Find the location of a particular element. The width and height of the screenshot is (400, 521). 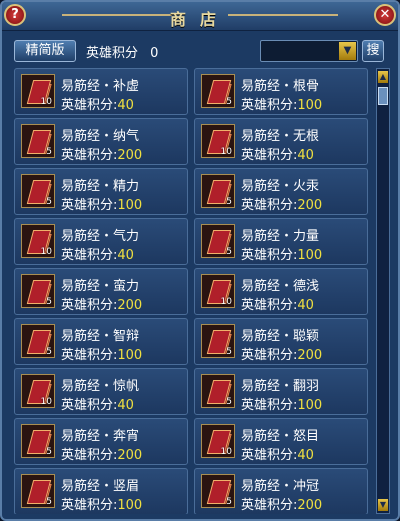

shop-item: 5 易筋经・火汞 英雄积分:200 is located at coordinates (281, 191).